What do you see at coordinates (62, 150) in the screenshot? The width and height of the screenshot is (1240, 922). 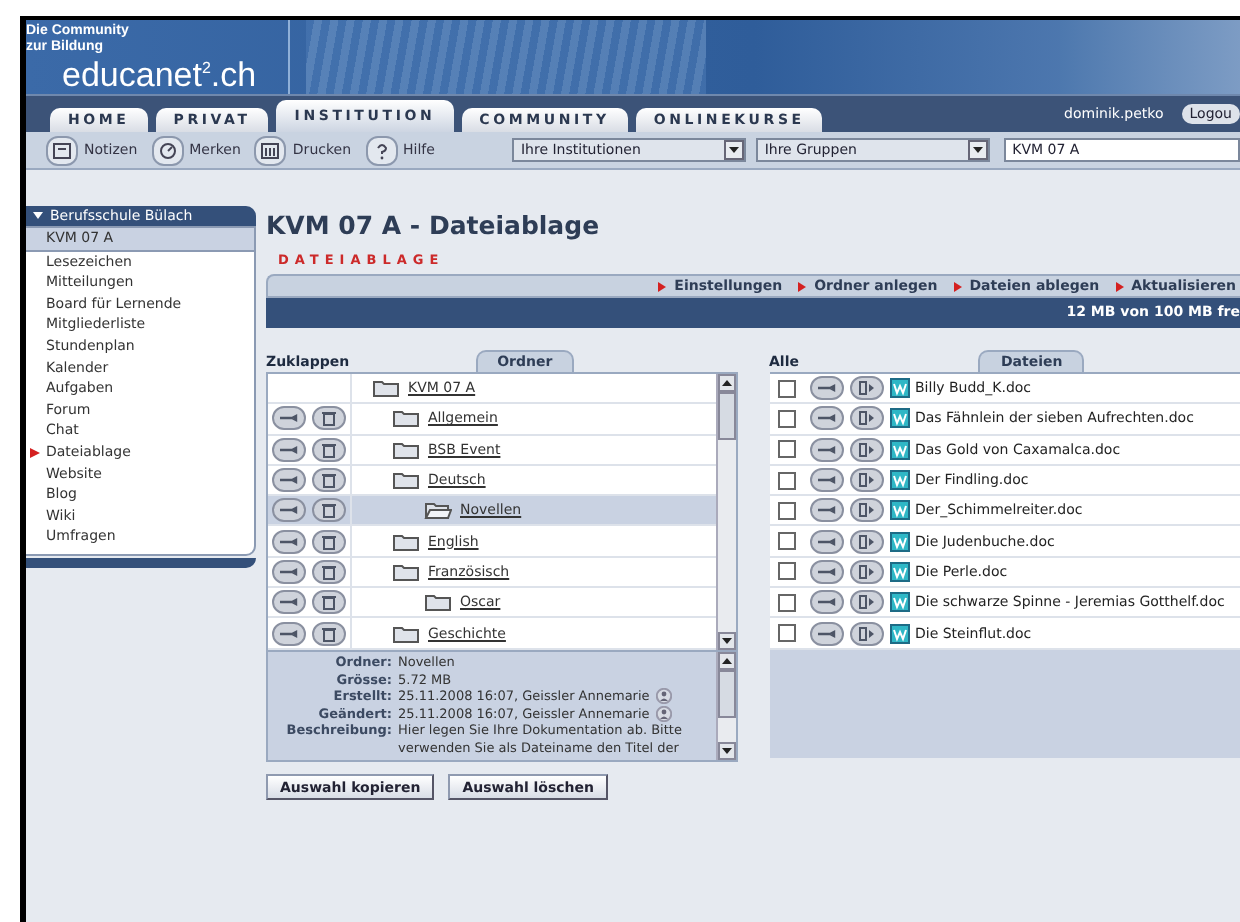 I see `notepad-icon` at bounding box center [62, 150].